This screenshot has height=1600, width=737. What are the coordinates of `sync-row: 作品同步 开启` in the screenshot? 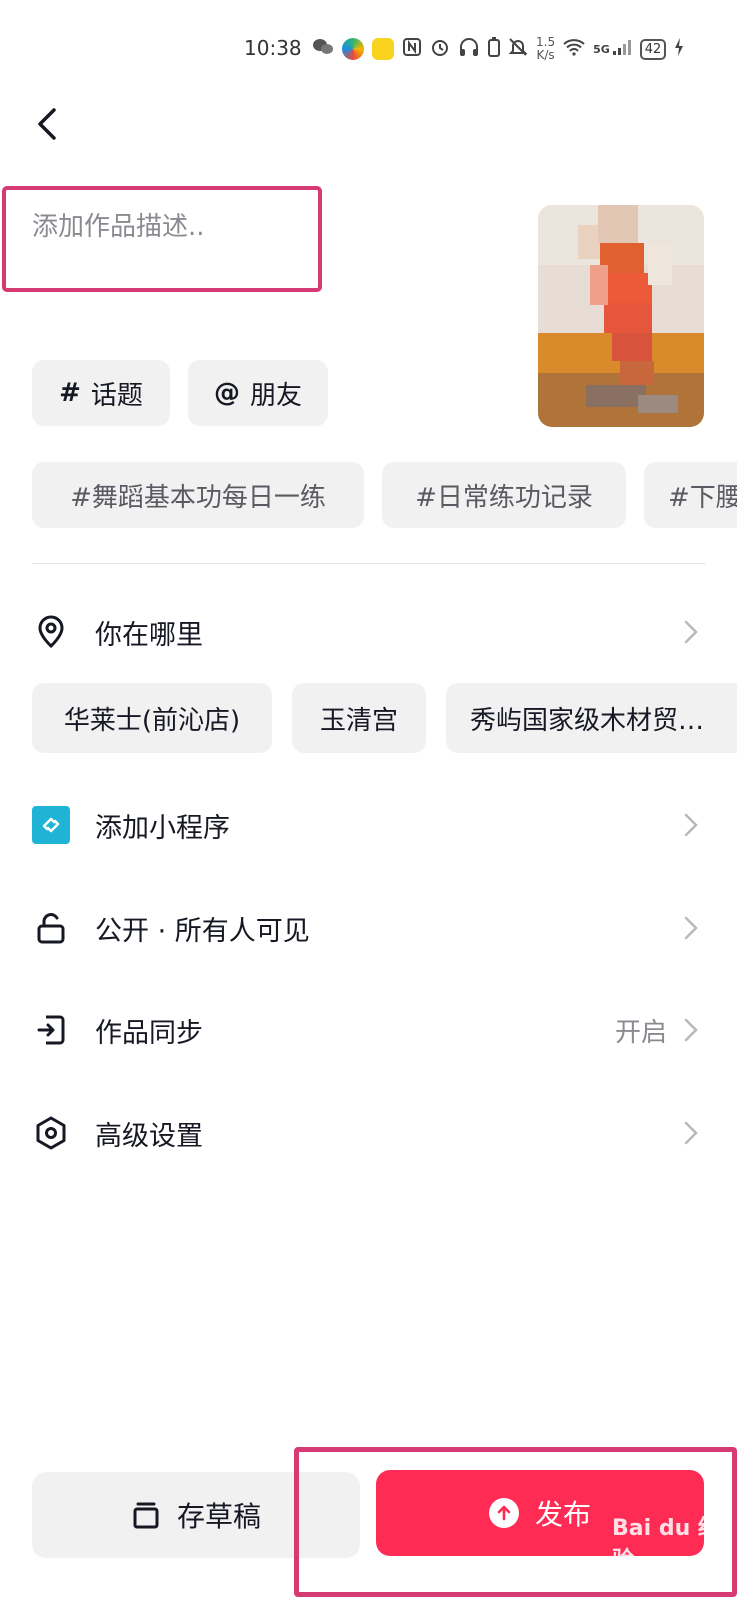 It's located at (368, 1030).